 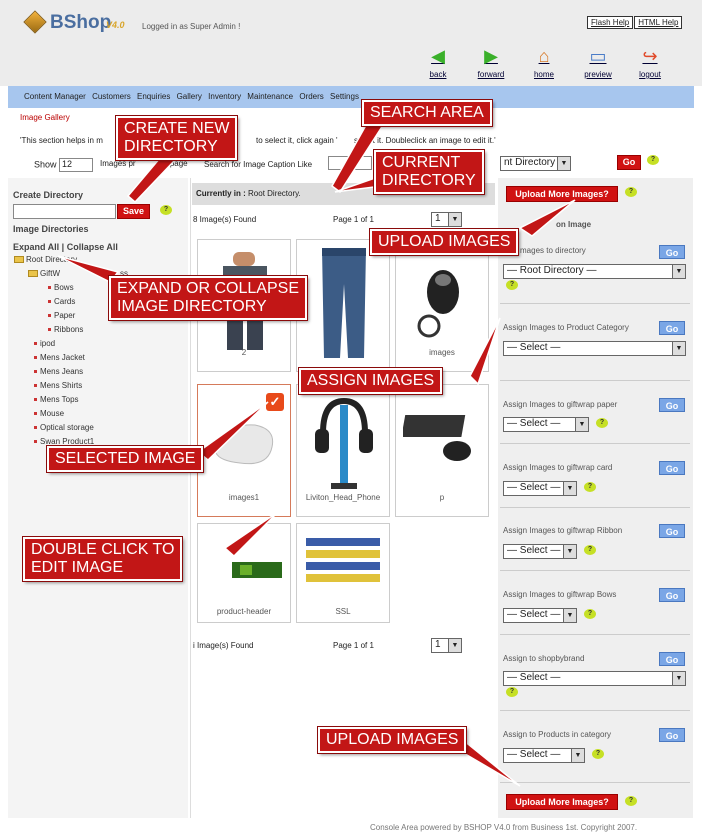 What do you see at coordinates (103, 559) in the screenshot?
I see `callout-double-click: DOUBLE CLICK TO EDIT IMAGE` at bounding box center [103, 559].